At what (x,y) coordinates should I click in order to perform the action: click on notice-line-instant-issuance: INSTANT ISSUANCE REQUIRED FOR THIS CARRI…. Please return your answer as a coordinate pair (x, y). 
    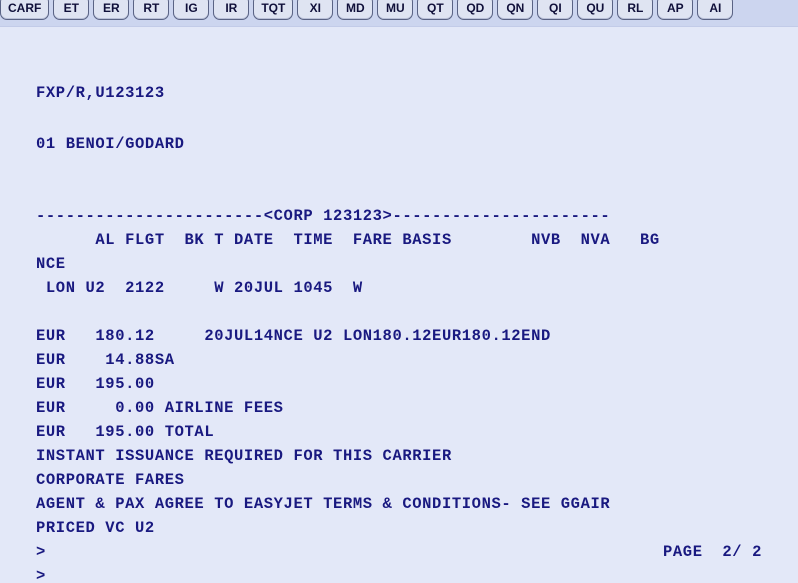
    Looking at the image, I should click on (244, 456).